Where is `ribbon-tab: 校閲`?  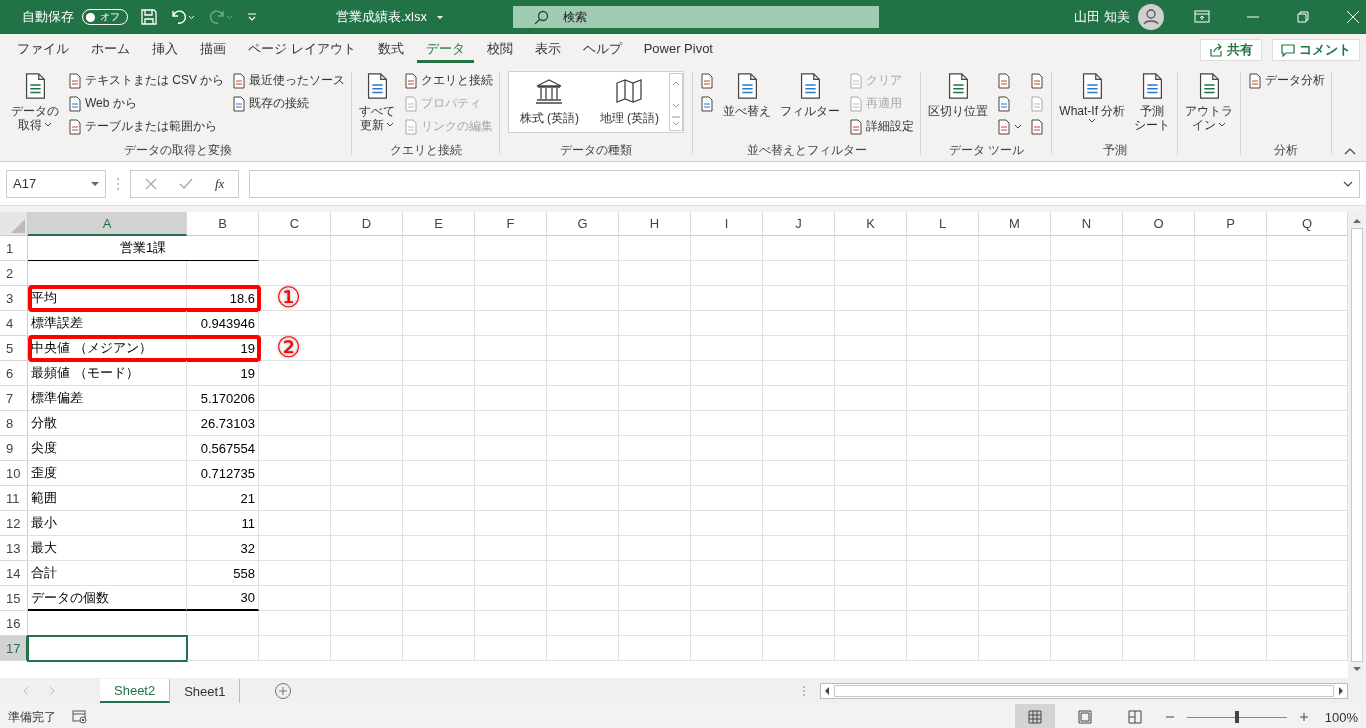
ribbon-tab: 校閲 is located at coordinates (499, 50).